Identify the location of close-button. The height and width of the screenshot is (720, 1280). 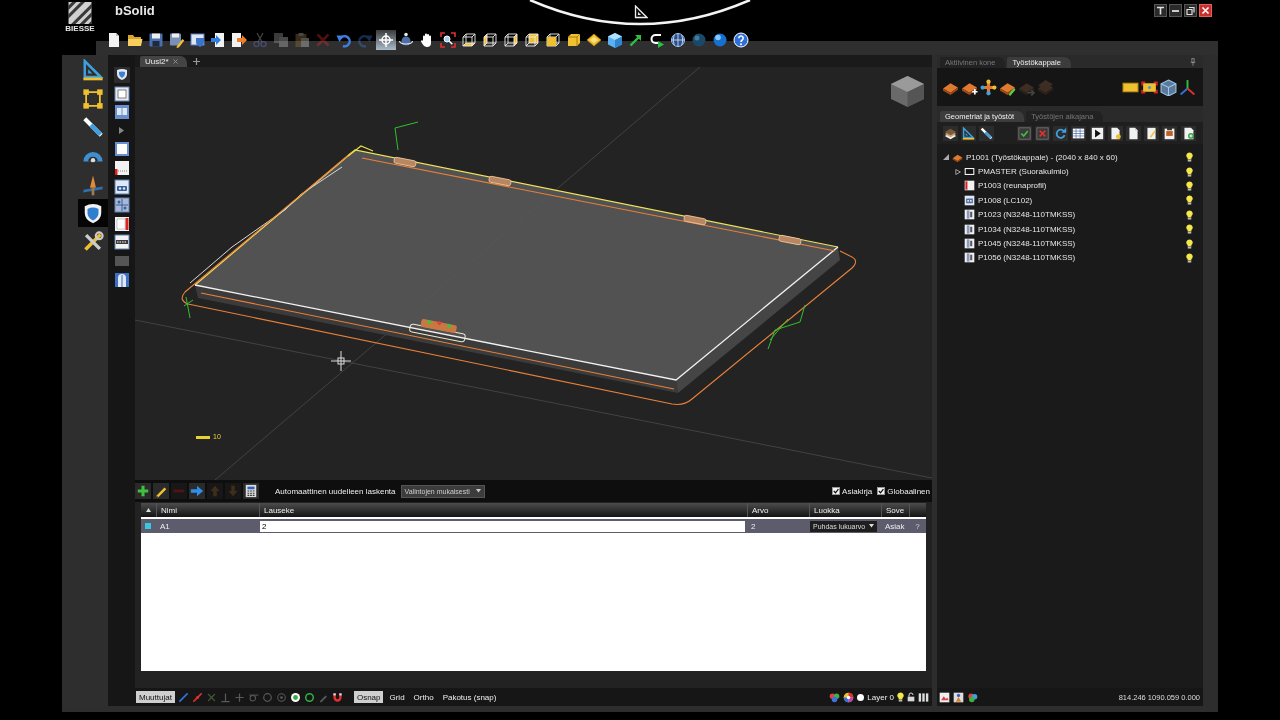
(1205, 10).